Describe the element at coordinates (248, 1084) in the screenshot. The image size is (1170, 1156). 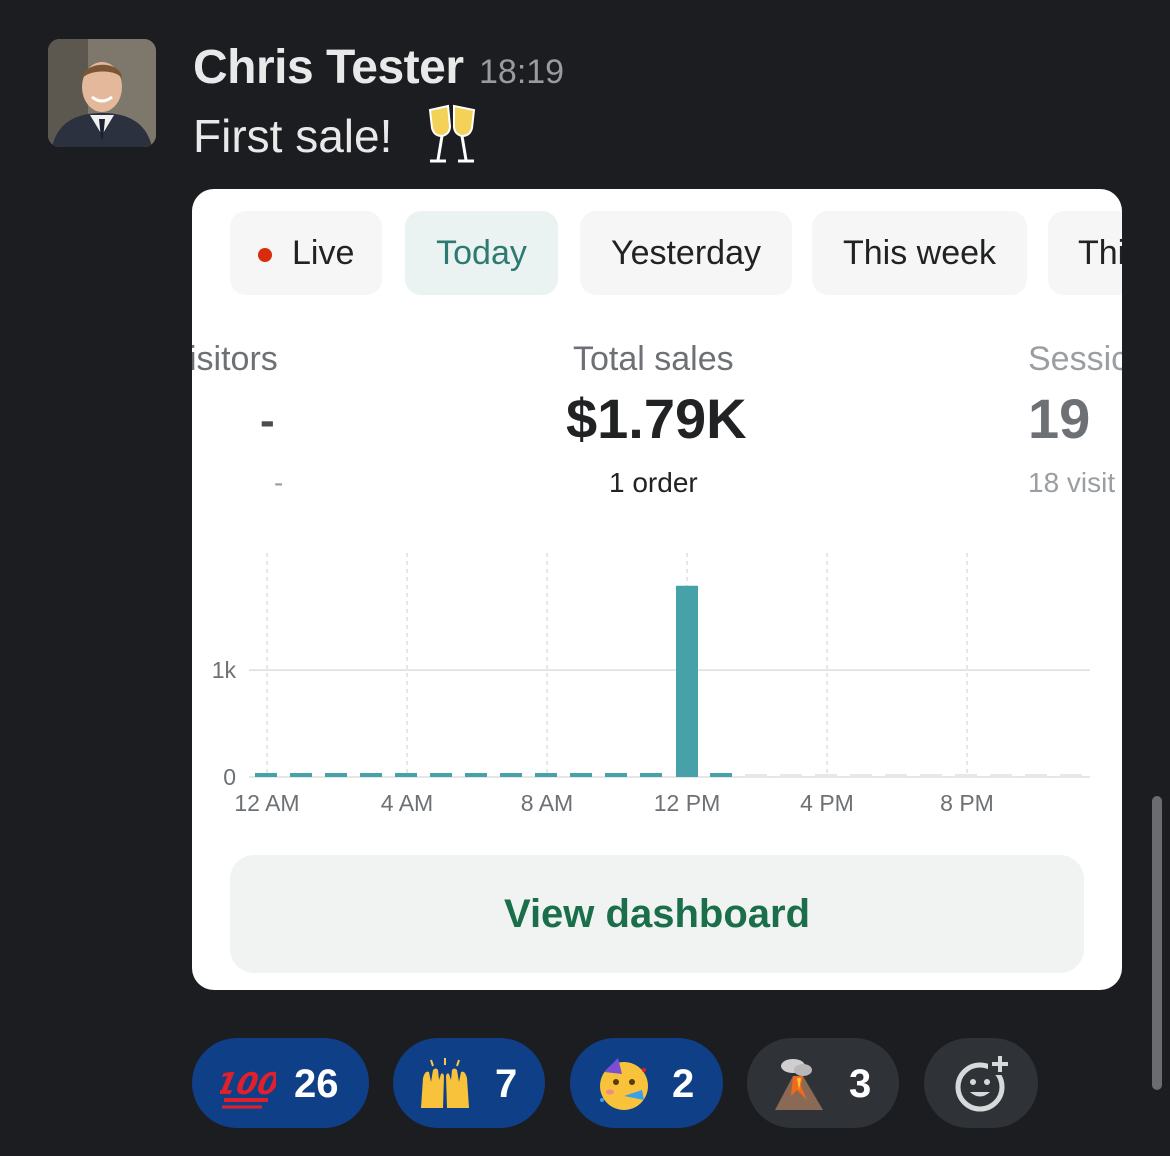
I see `svg-text: 100` at that location.